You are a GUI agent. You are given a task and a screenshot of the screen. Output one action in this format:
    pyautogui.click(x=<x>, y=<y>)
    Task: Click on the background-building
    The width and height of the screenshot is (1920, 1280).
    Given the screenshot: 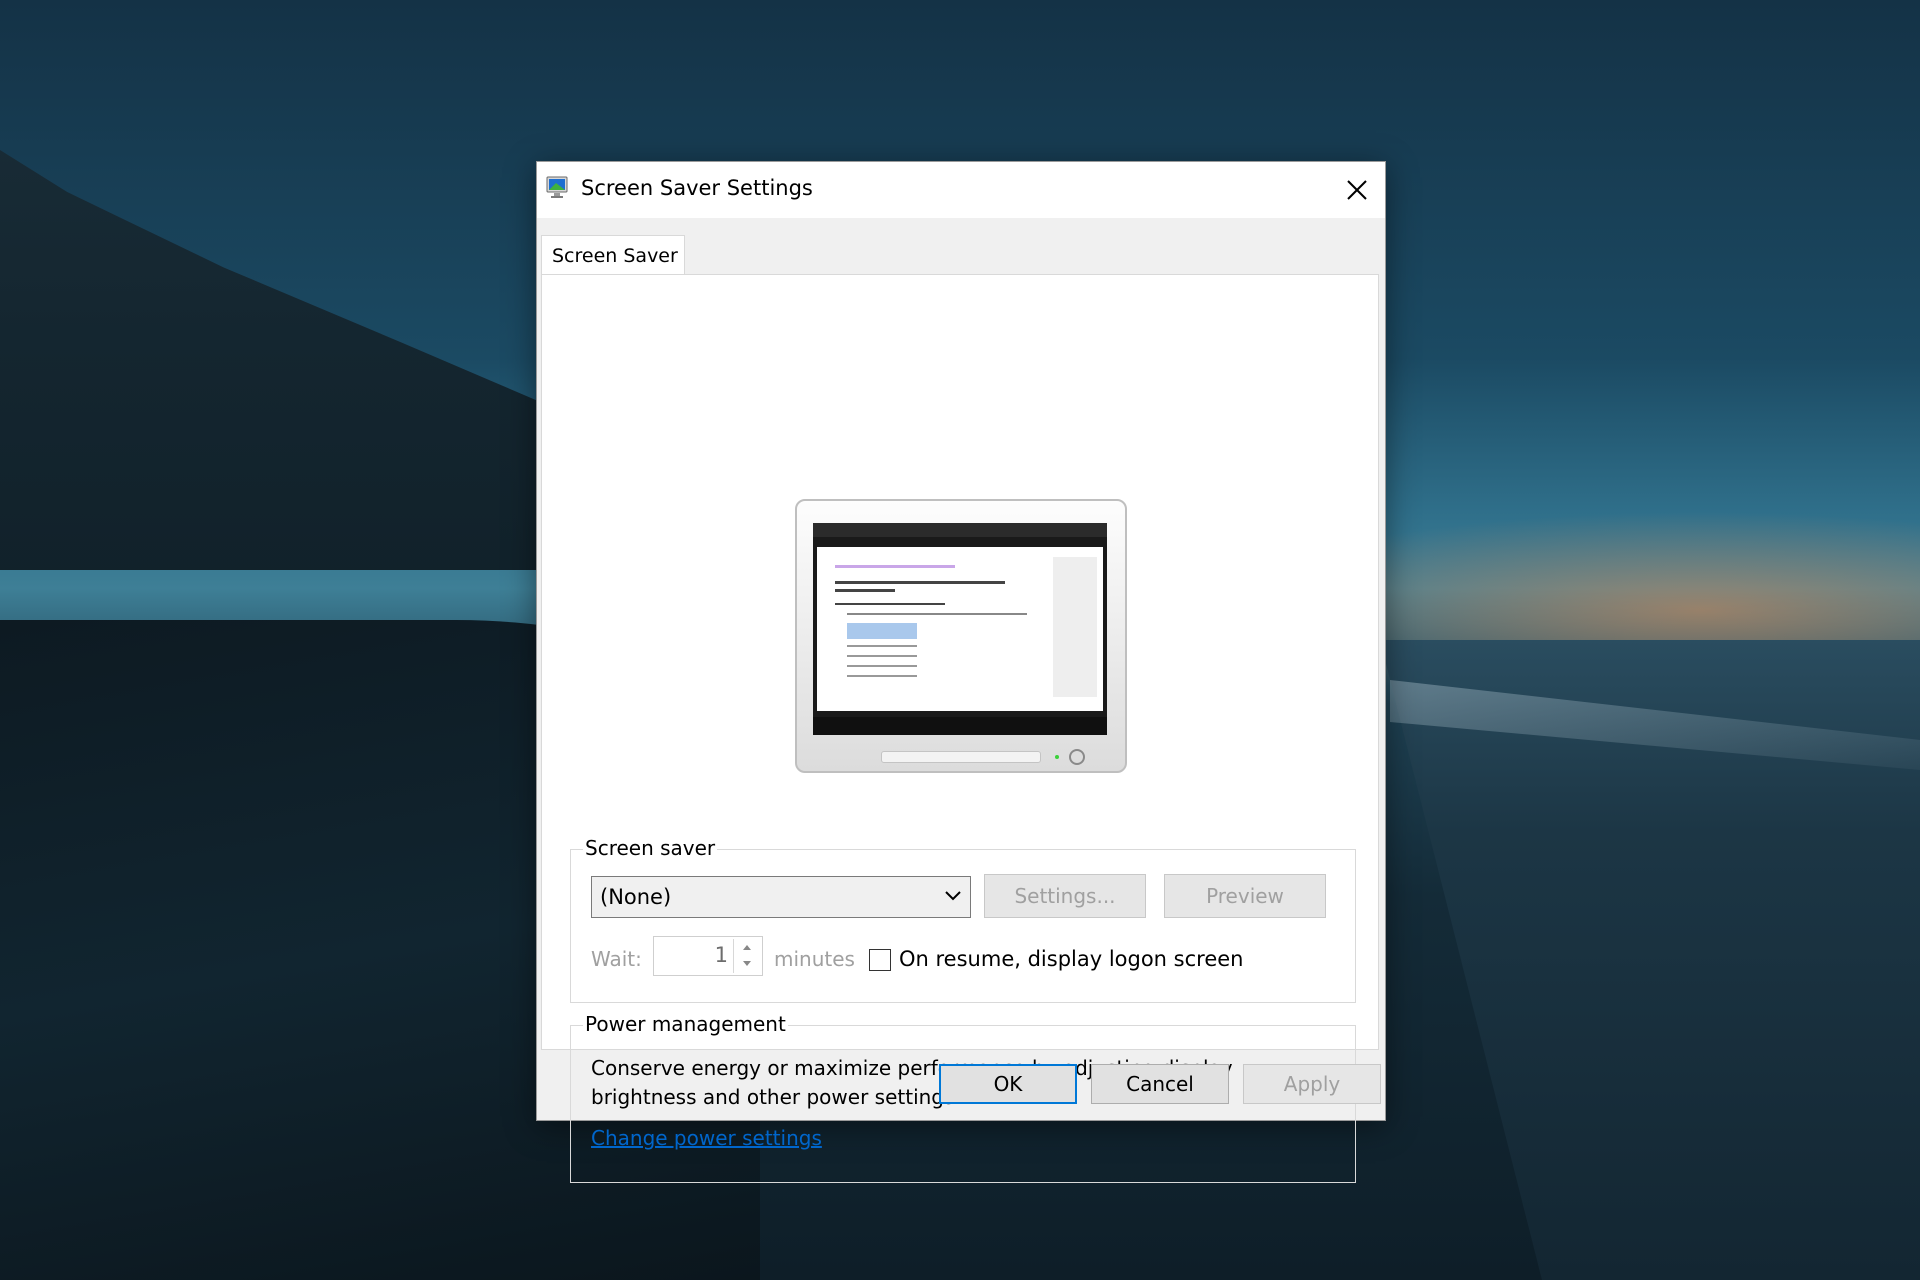 What is the action you would take?
    pyautogui.click(x=280, y=360)
    